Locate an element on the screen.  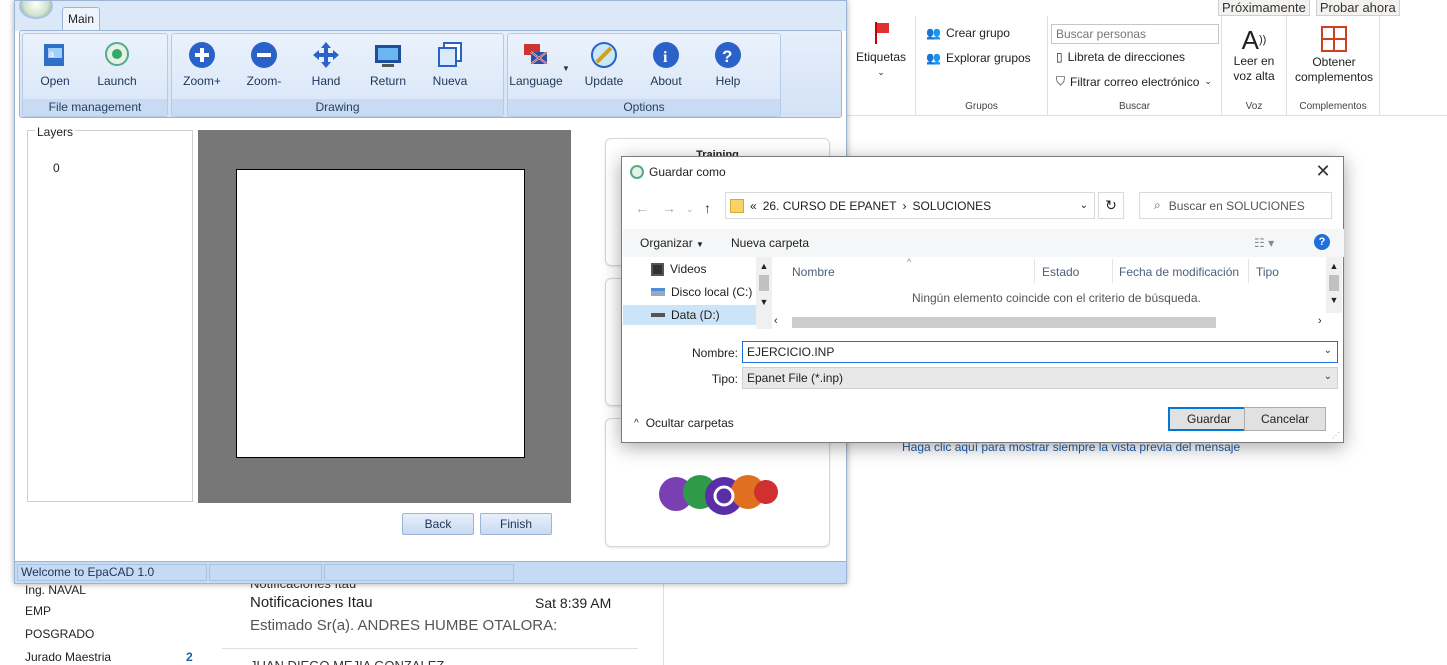
folder-item: POSGRADO is located at coordinates (59, 634).